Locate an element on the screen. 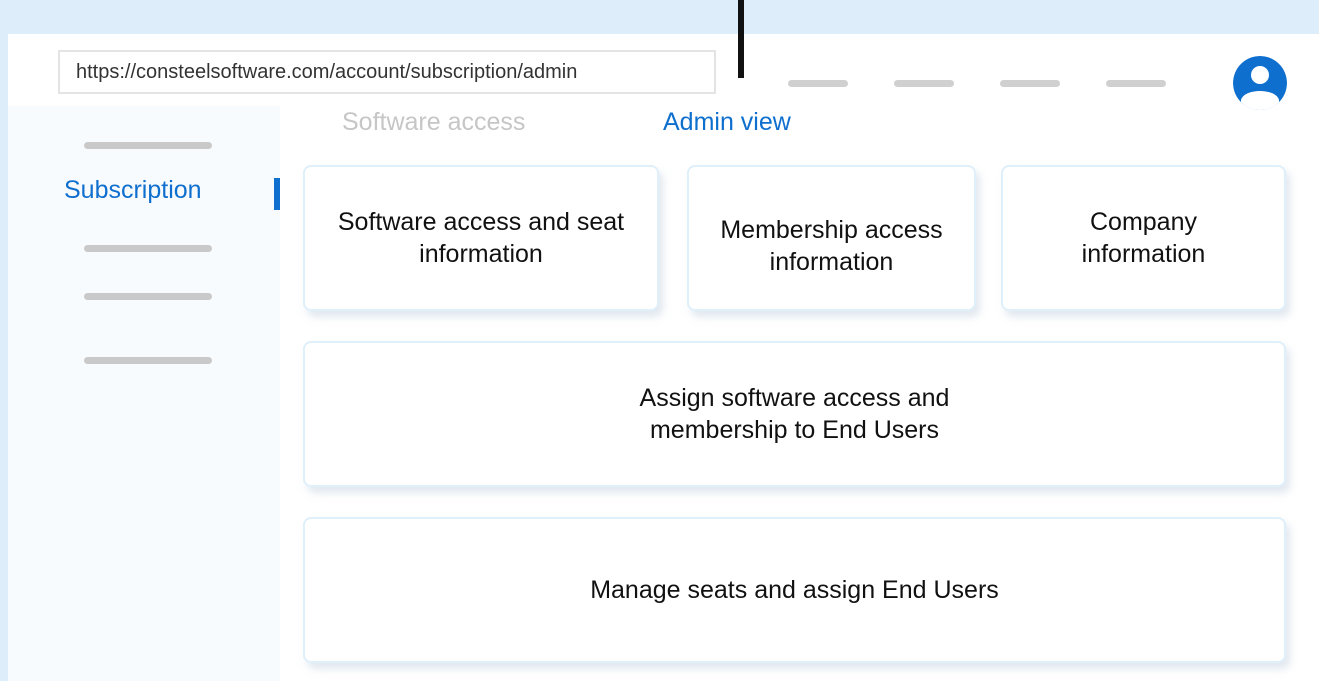 The height and width of the screenshot is (681, 1319). user-icon is located at coordinates (1260, 83).